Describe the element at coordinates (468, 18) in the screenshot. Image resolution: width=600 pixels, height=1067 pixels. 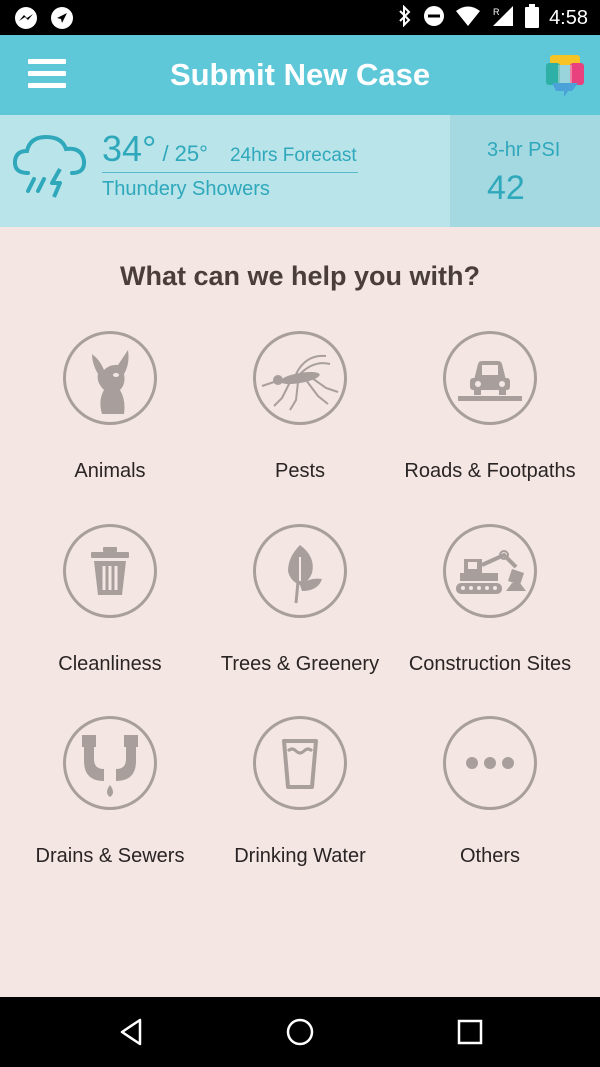
I see `wifi-icon` at that location.